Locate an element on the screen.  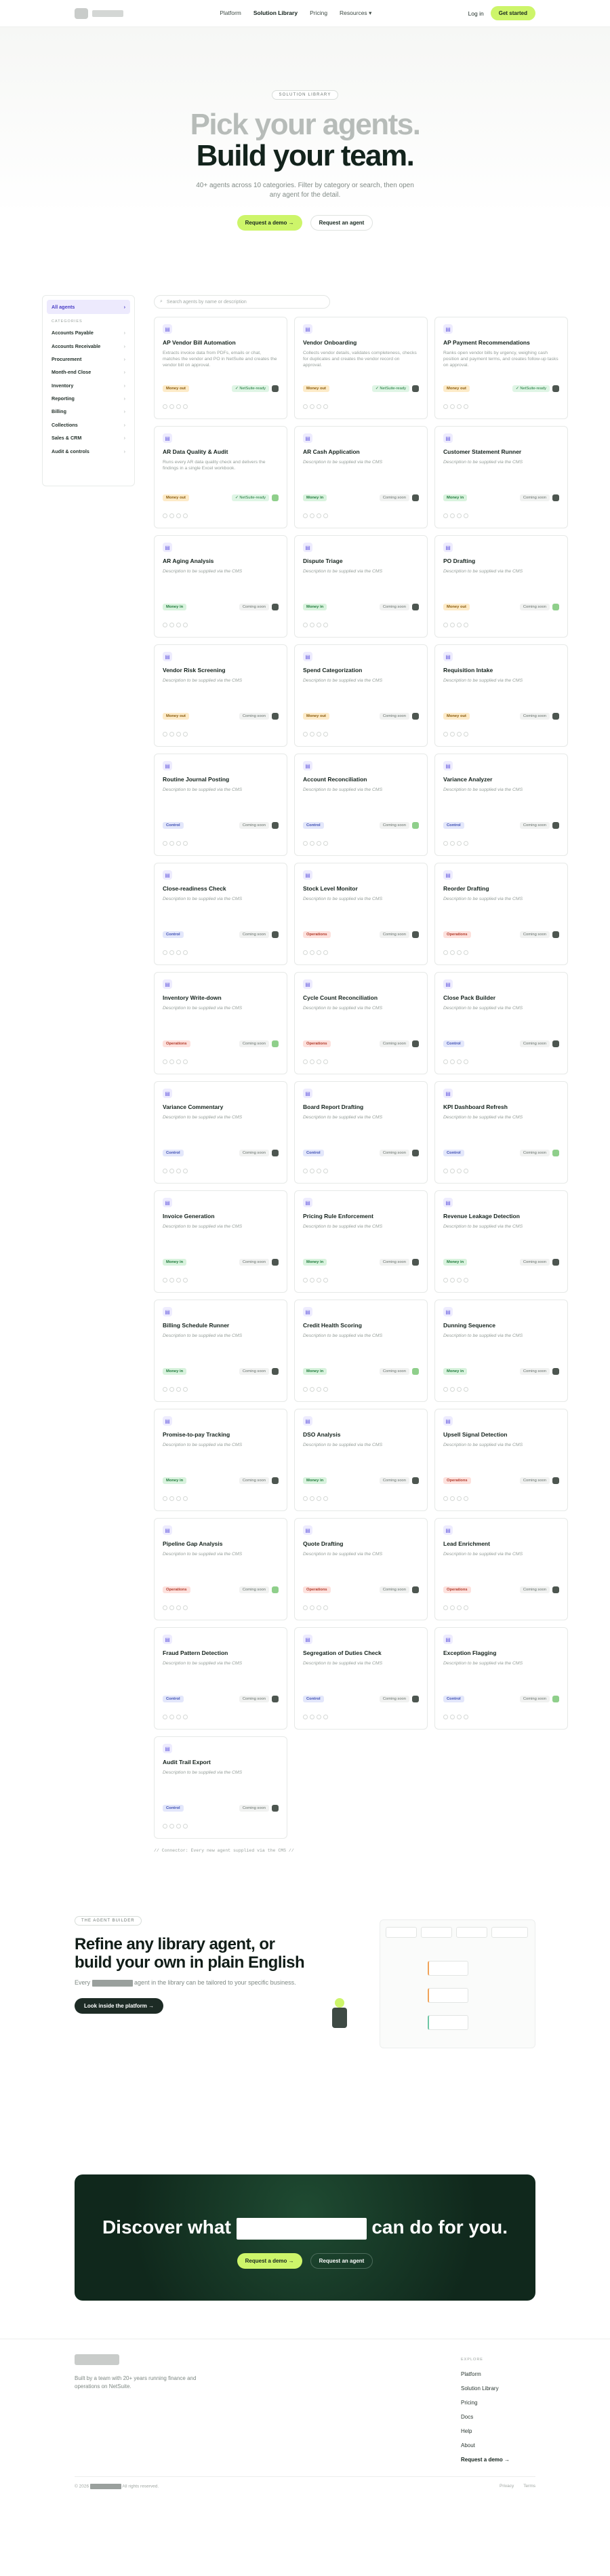
sidebar-item-collections: Collections › is located at coordinates (89, 424).